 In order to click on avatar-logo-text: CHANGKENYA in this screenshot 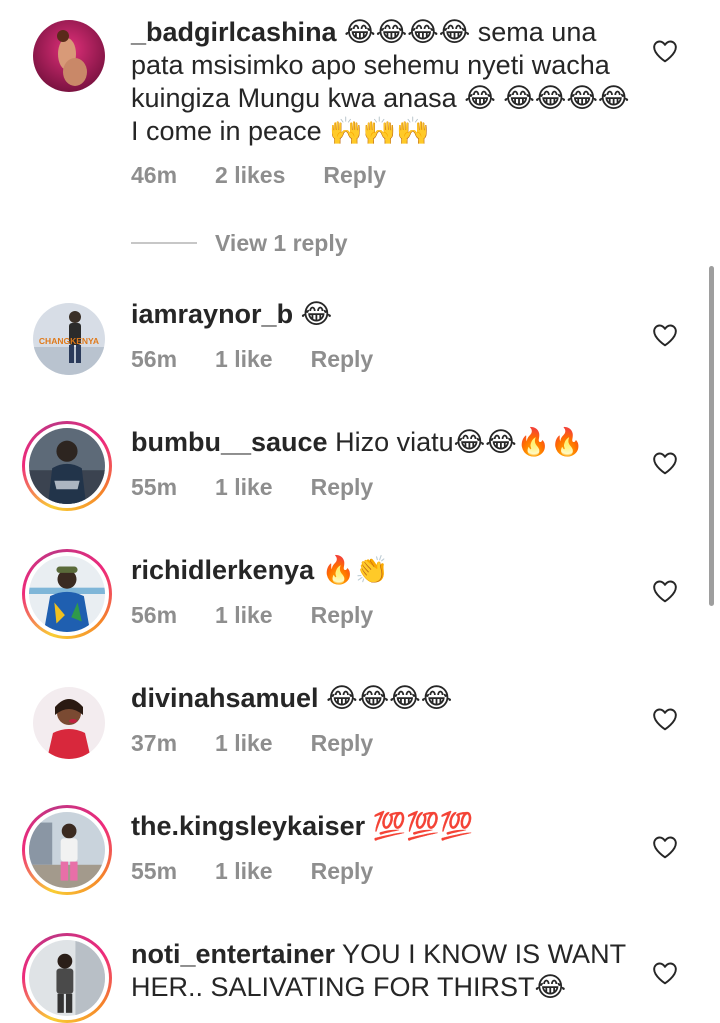, I will do `click(69, 341)`.